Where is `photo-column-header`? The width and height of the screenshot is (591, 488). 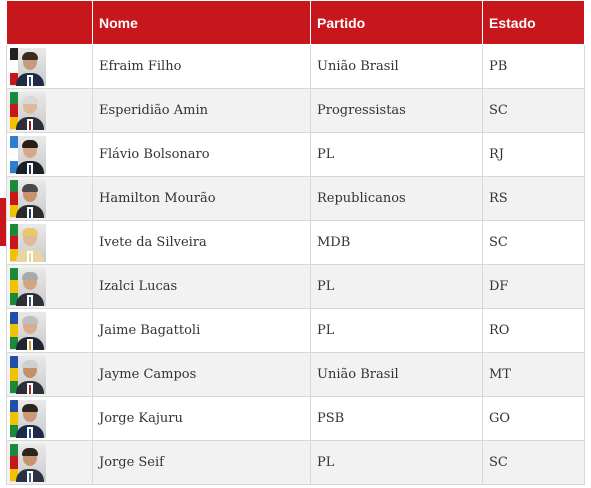 photo-column-header is located at coordinates (49, 22).